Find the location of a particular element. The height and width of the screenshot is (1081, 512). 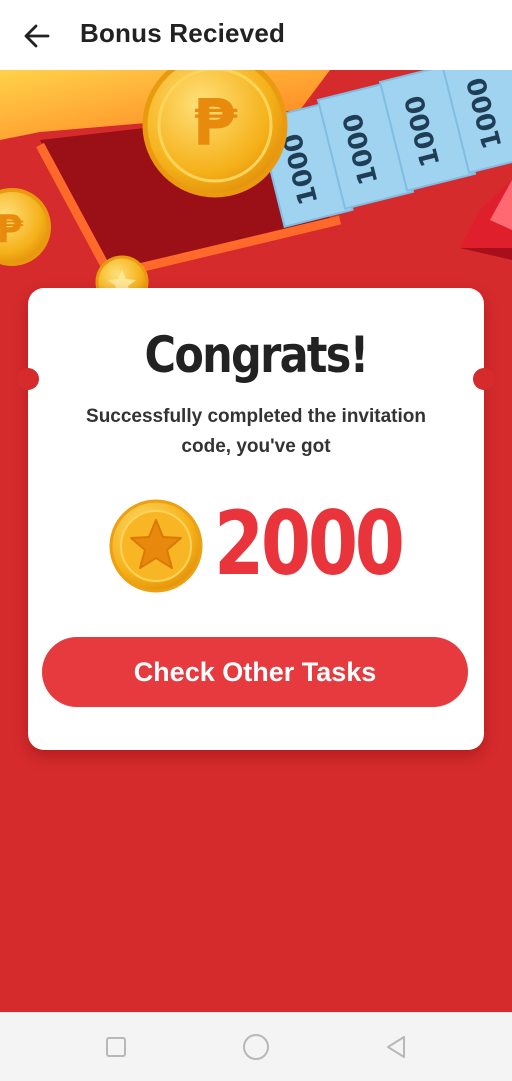

square-recent-apps-icon is located at coordinates (116, 1047).